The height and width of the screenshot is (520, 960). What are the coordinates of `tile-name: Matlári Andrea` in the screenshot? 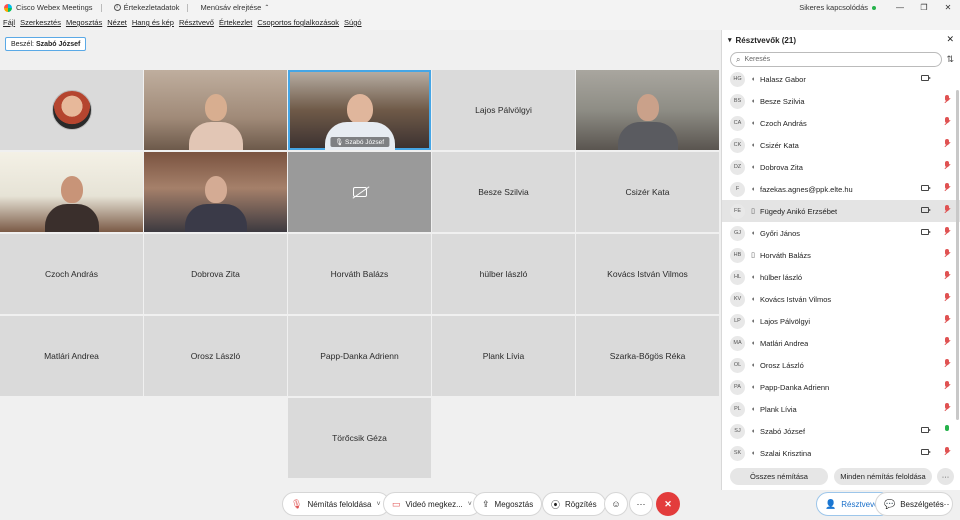 It's located at (71, 356).